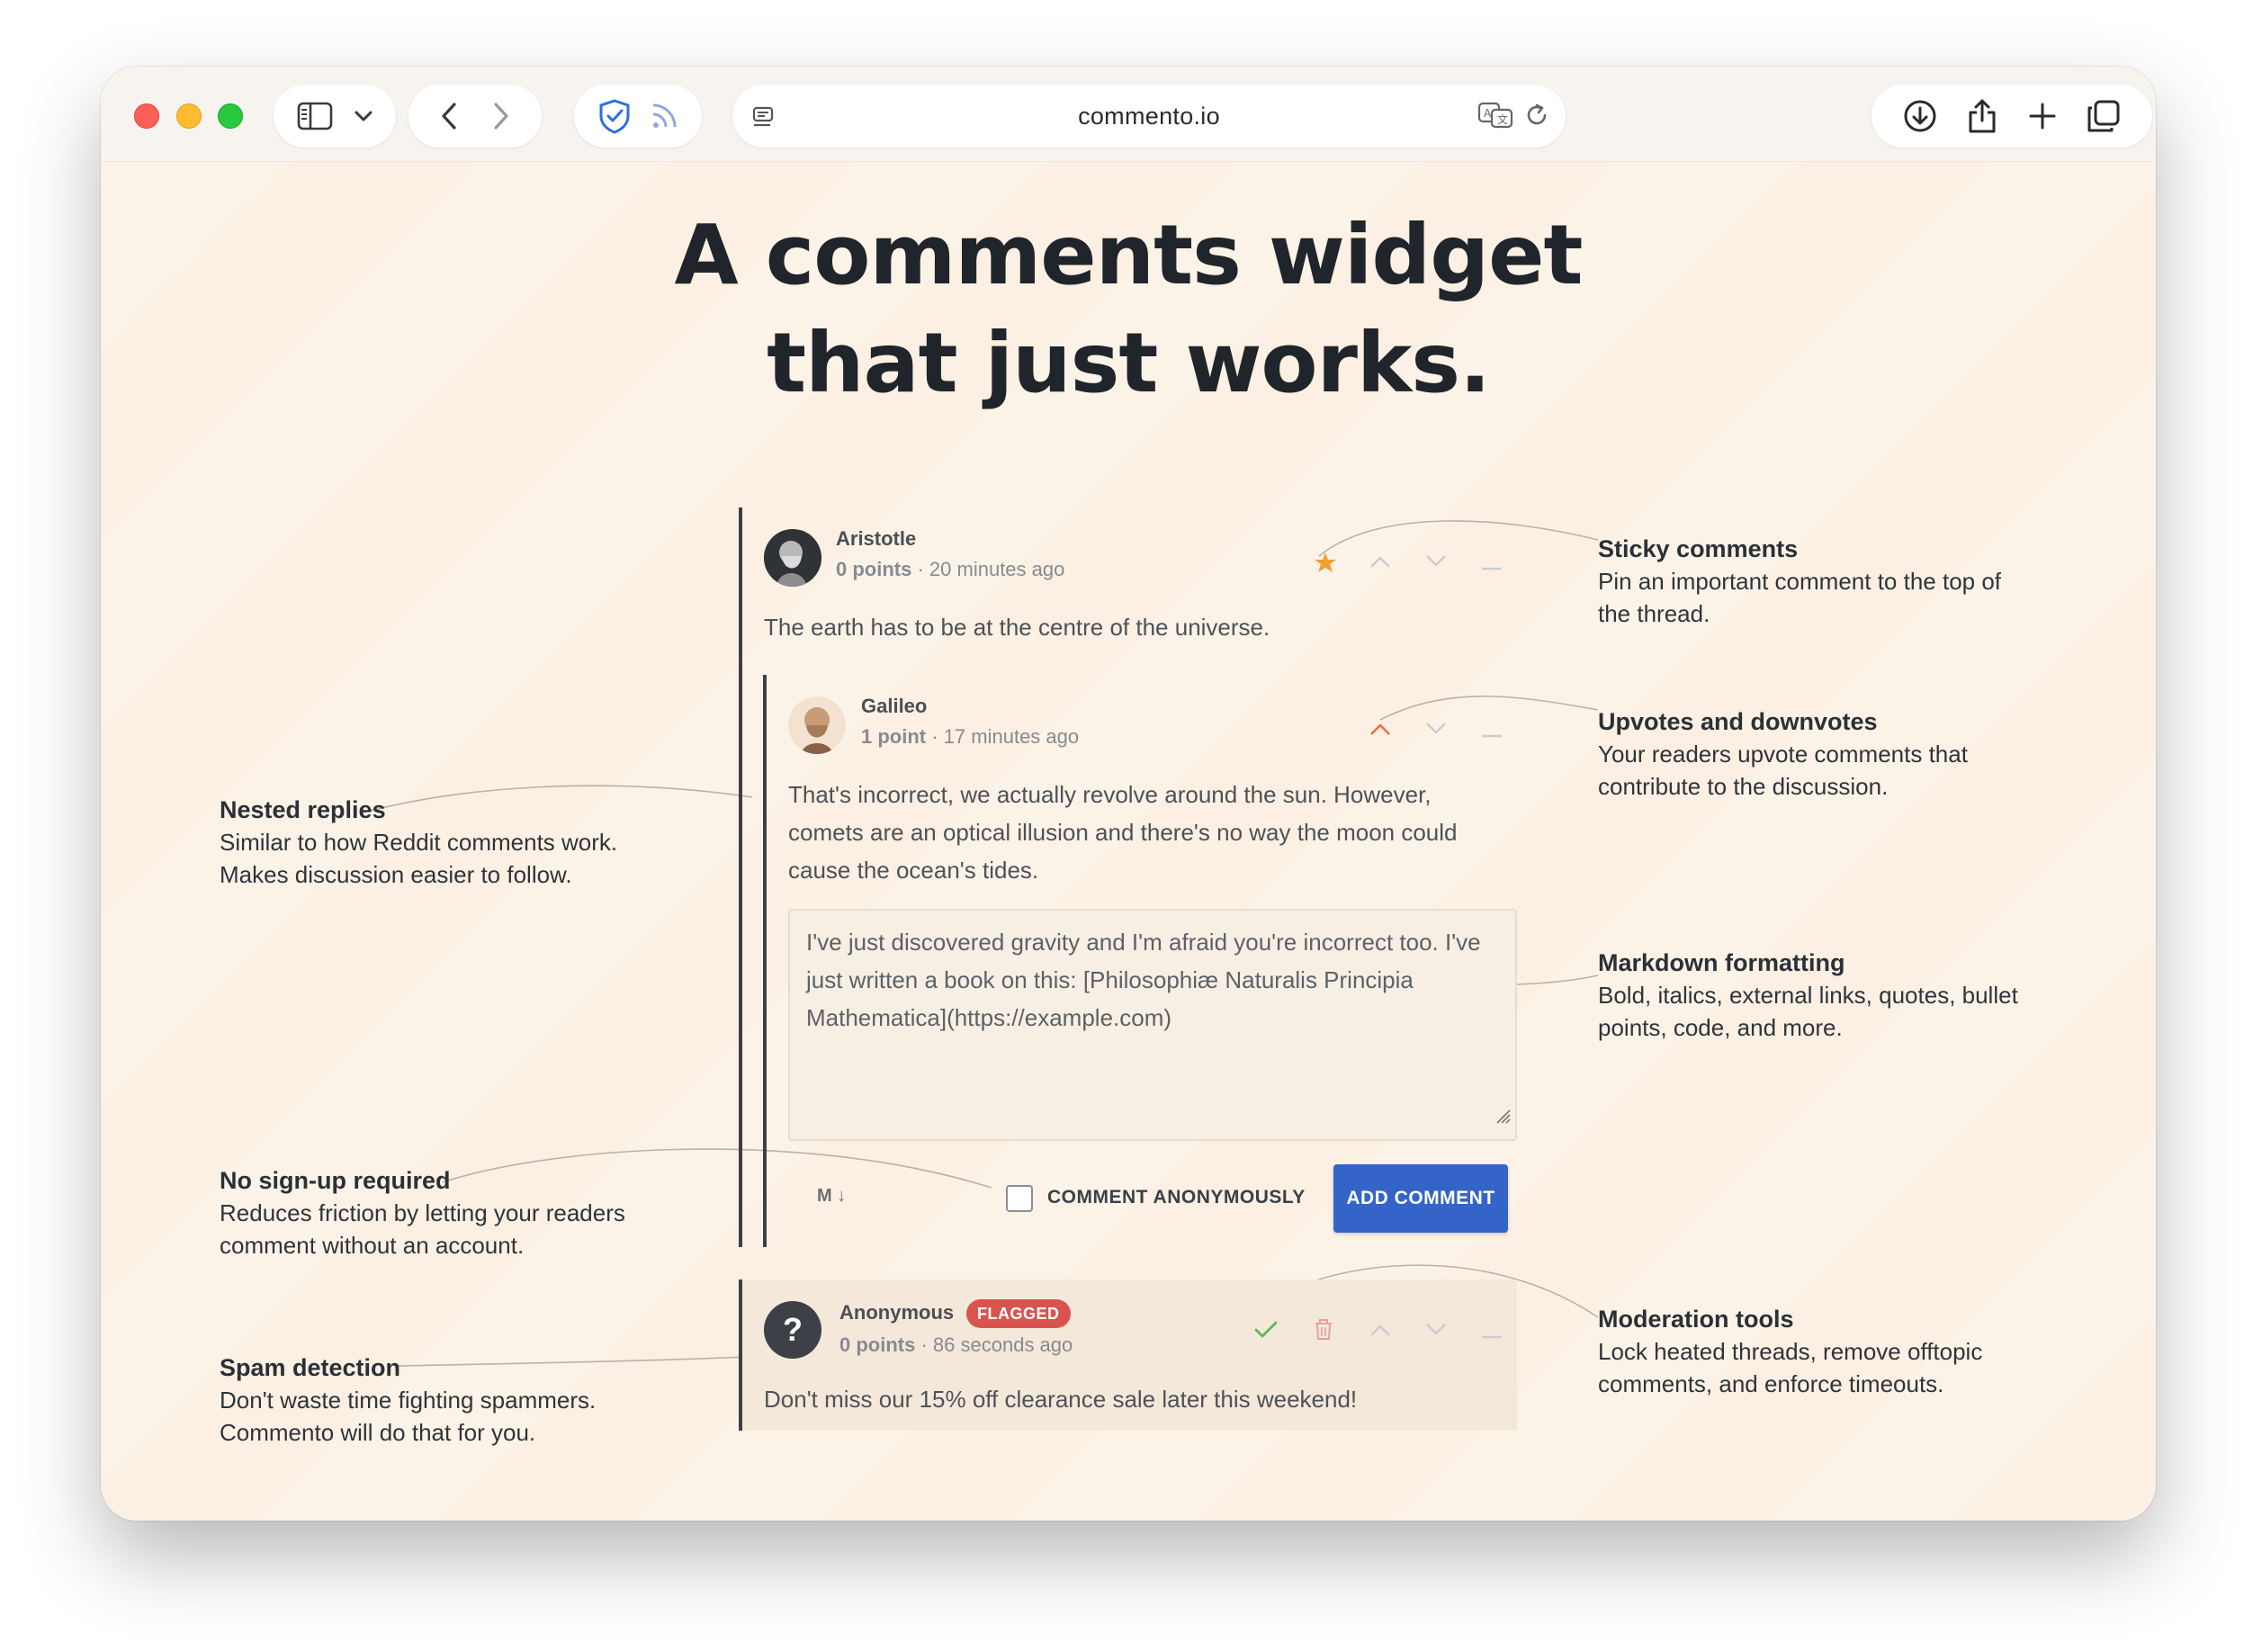 Image resolution: width=2253 pixels, height=1652 pixels. Describe the element at coordinates (1654, 614) in the screenshot. I see `feature-desc-line: the thread.` at that location.